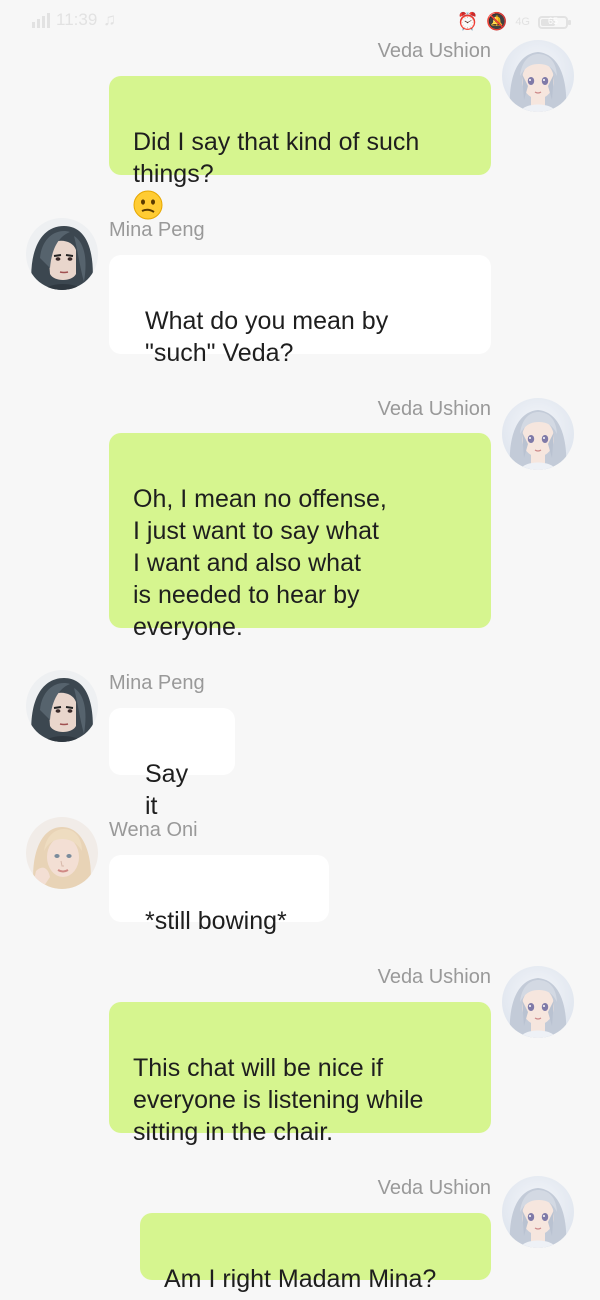 The height and width of the screenshot is (1300, 600). What do you see at coordinates (110, 19) in the screenshot?
I see `music-note-icon: ♫` at bounding box center [110, 19].